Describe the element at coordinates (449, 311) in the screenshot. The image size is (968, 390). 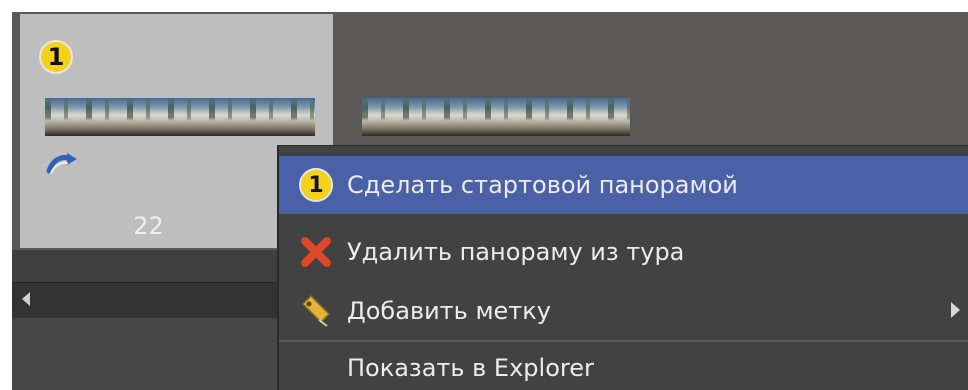
I see `menu-item-label: Добавить метку` at that location.